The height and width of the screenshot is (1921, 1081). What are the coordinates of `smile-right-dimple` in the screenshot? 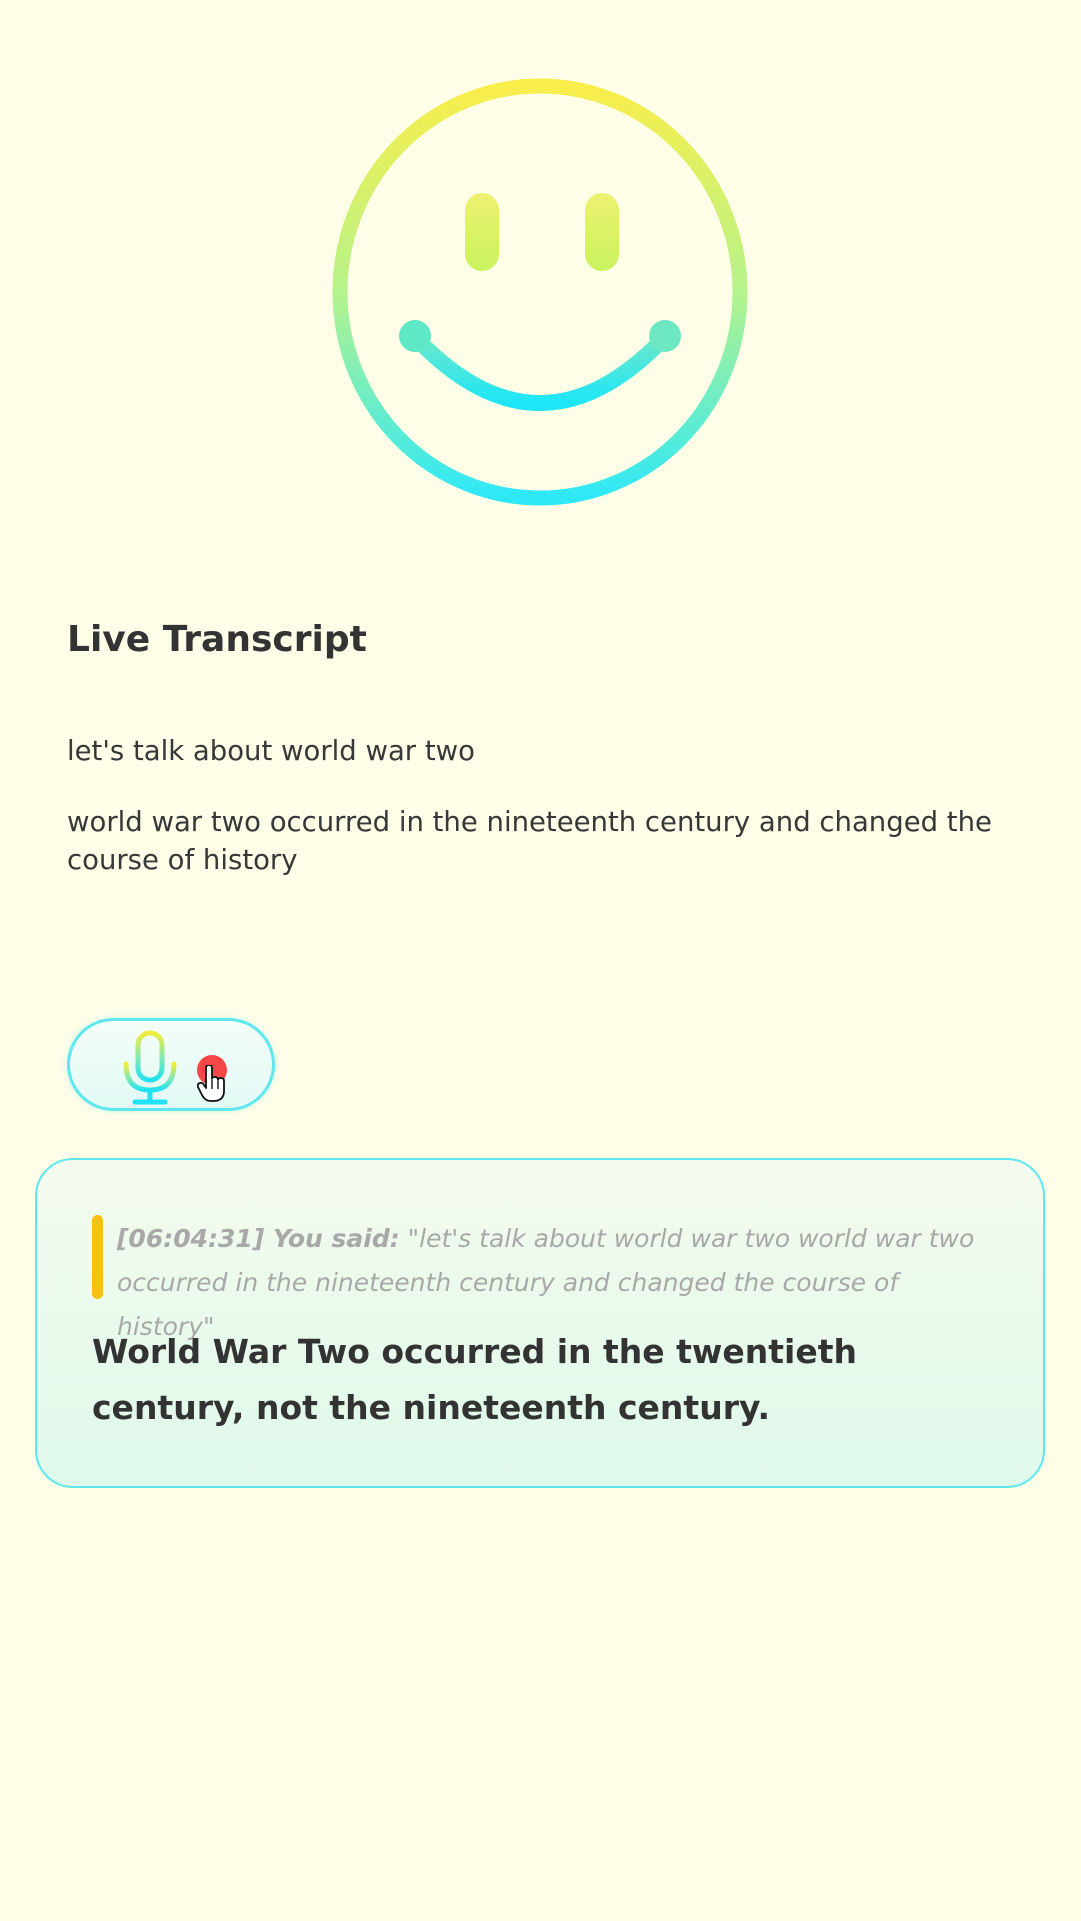 It's located at (665, 336).